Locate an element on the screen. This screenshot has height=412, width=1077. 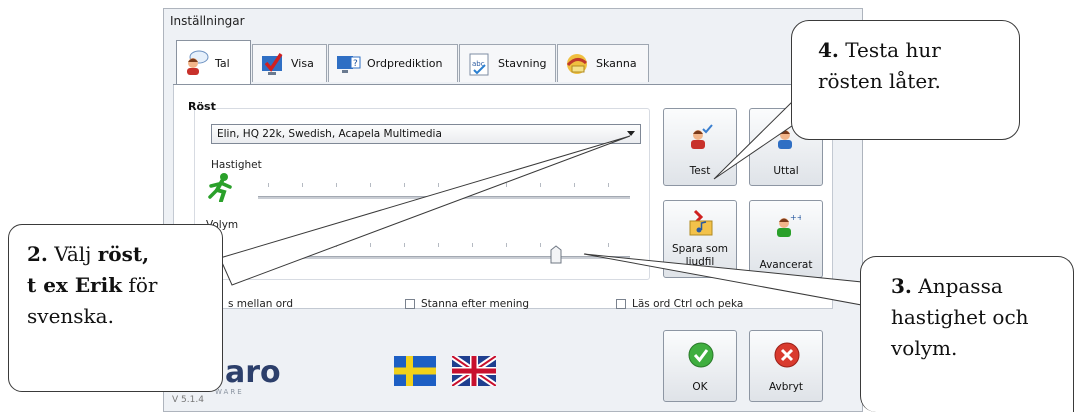
callout-2-text-3: svenska. is located at coordinates (70, 316).